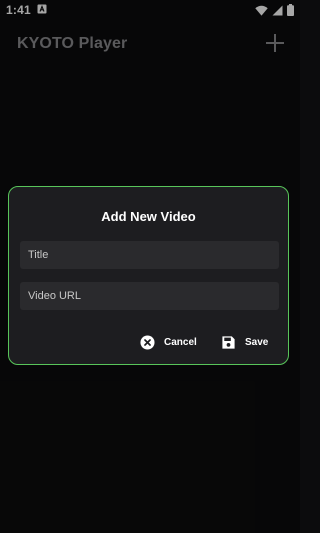 Image resolution: width=320 pixels, height=533 pixels. I want to click on save-floppy-icon, so click(228, 342).